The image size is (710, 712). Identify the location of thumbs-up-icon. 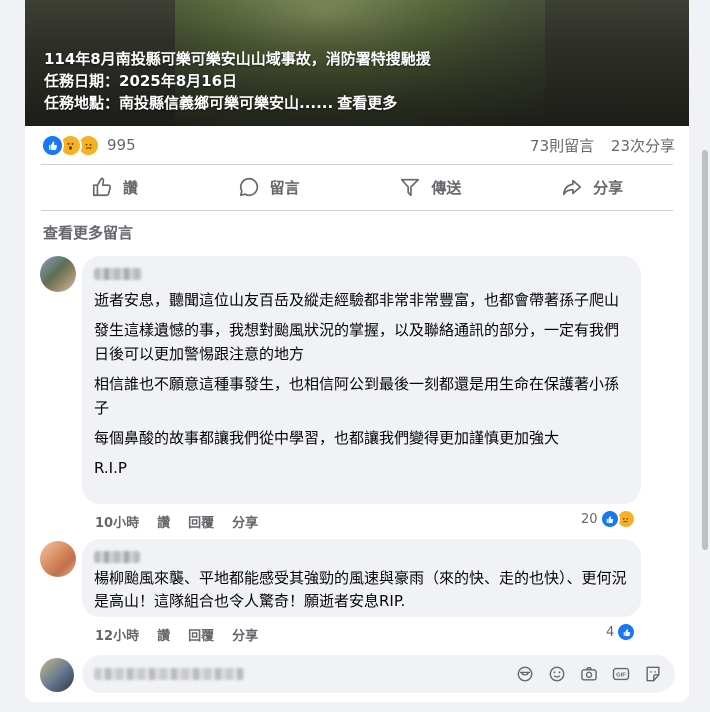
(101, 187).